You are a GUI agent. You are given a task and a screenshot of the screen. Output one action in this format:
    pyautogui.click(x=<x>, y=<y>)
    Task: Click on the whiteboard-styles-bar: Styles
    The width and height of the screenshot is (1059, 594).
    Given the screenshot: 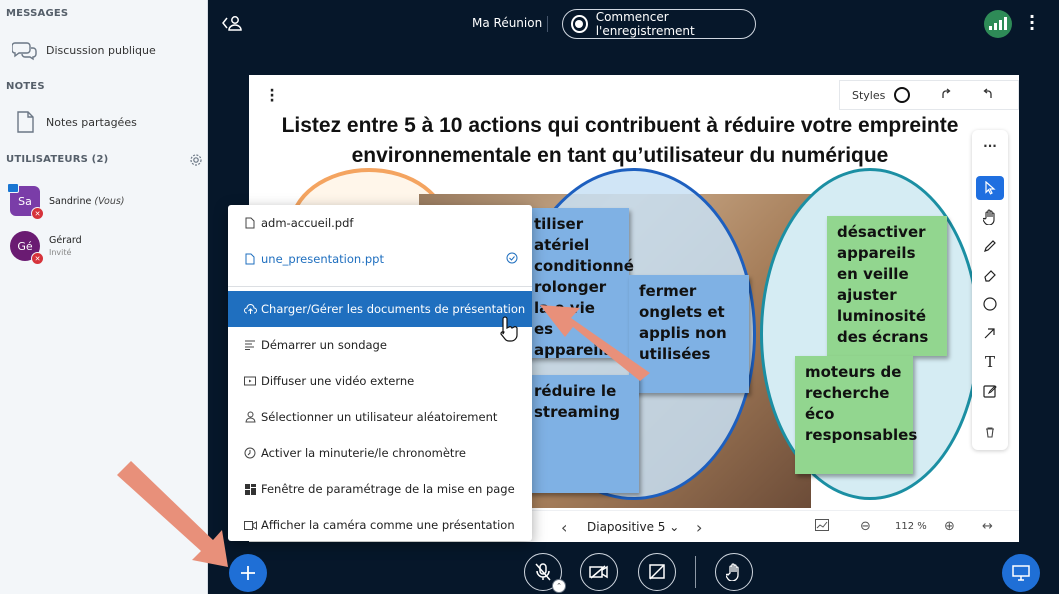 What is the action you would take?
    pyautogui.click(x=929, y=95)
    